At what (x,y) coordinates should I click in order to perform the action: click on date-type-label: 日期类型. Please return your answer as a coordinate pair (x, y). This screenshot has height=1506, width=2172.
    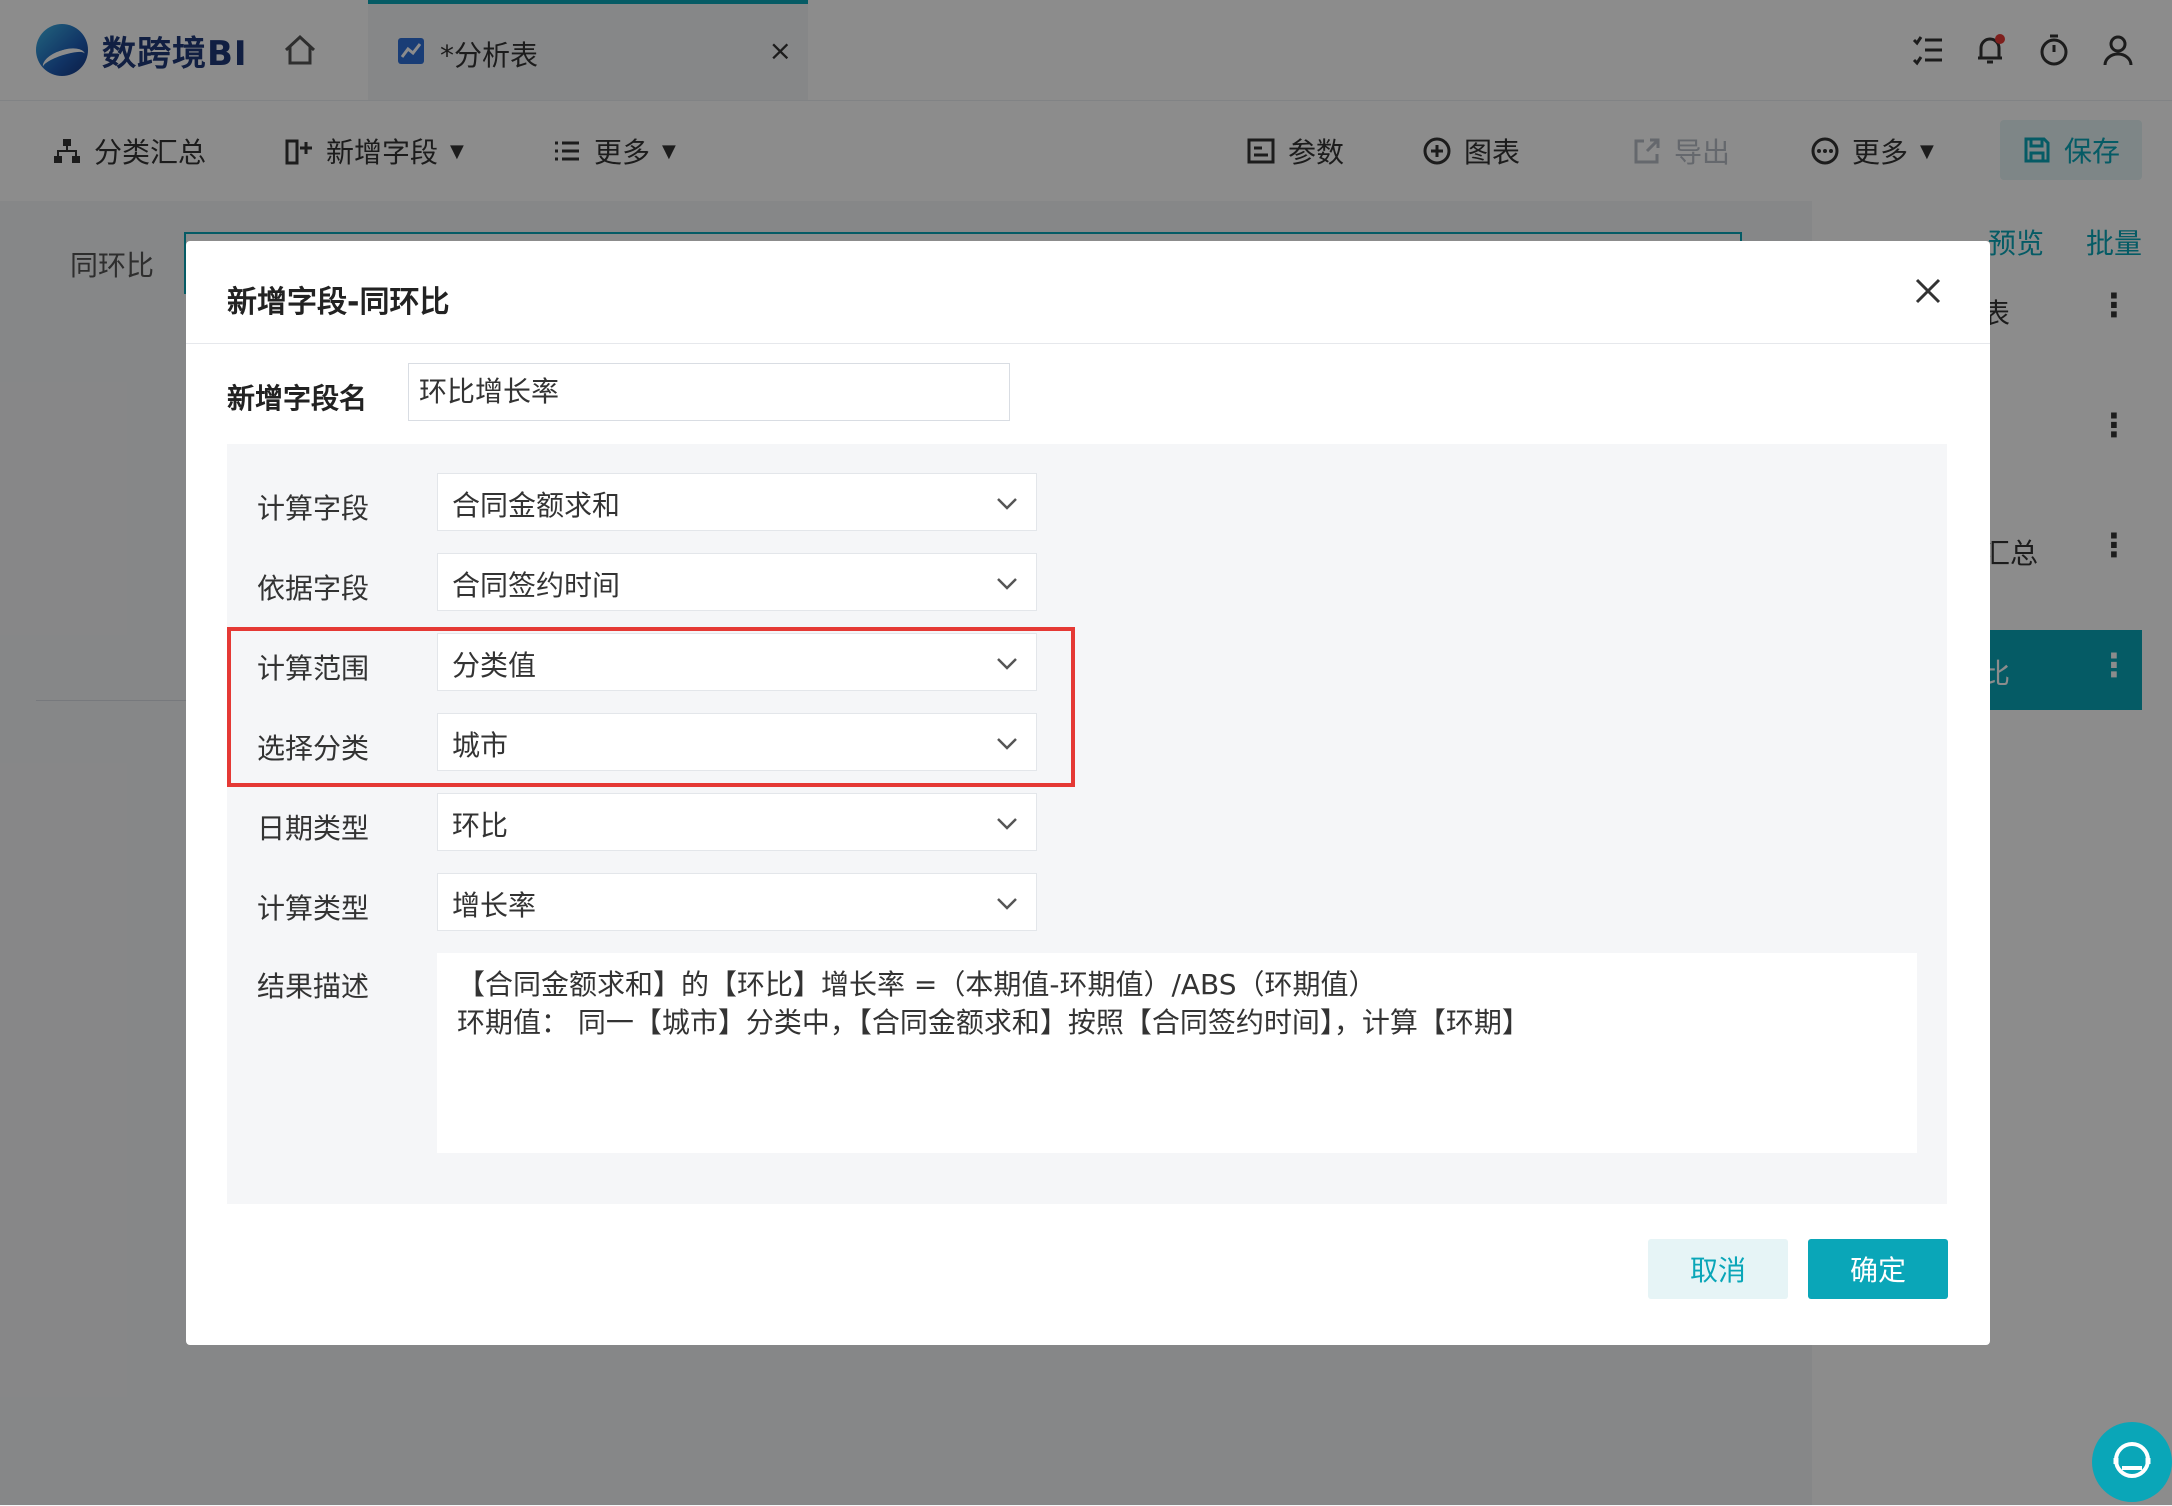
    Looking at the image, I should click on (313, 828).